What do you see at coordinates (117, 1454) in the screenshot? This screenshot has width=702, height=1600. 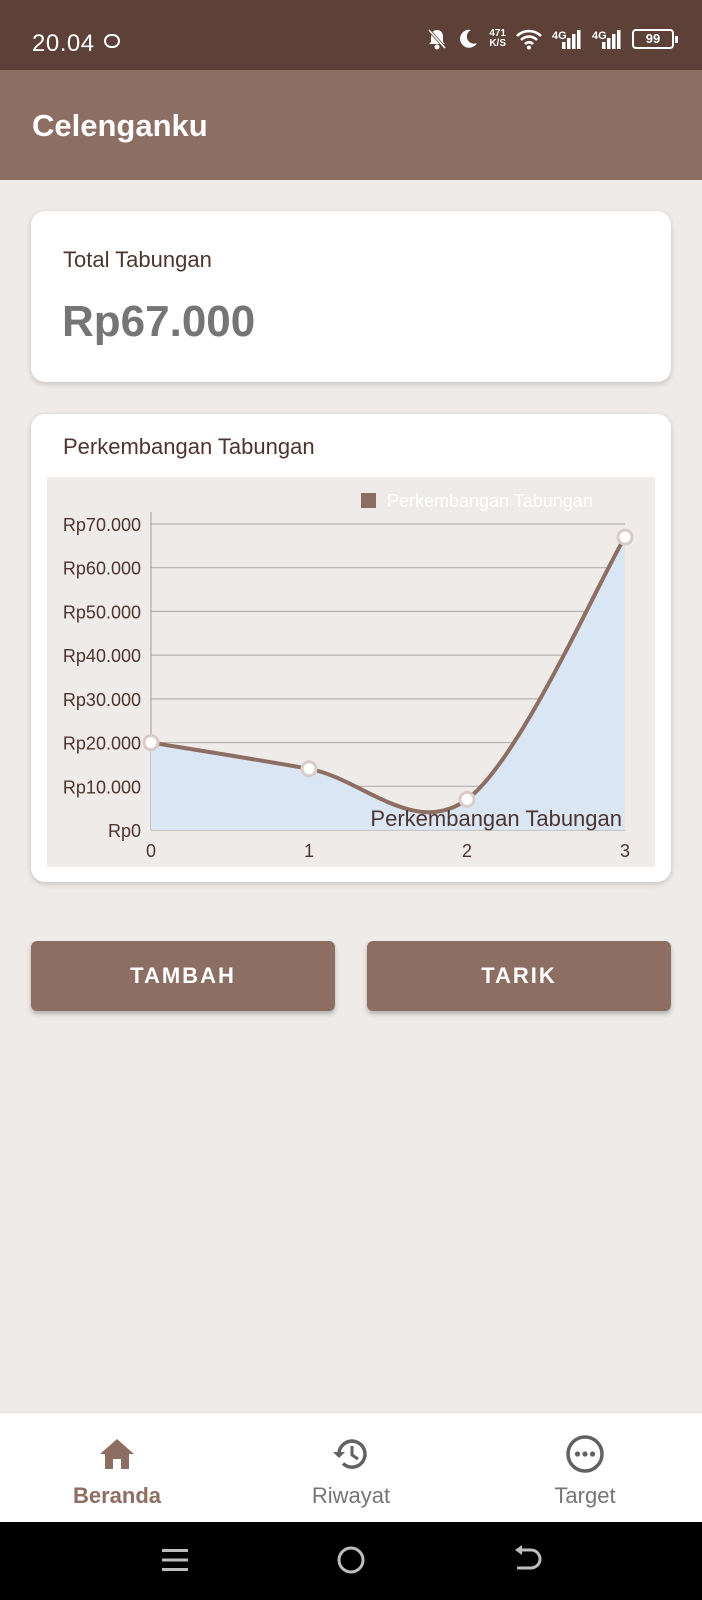 I see `home-icon` at bounding box center [117, 1454].